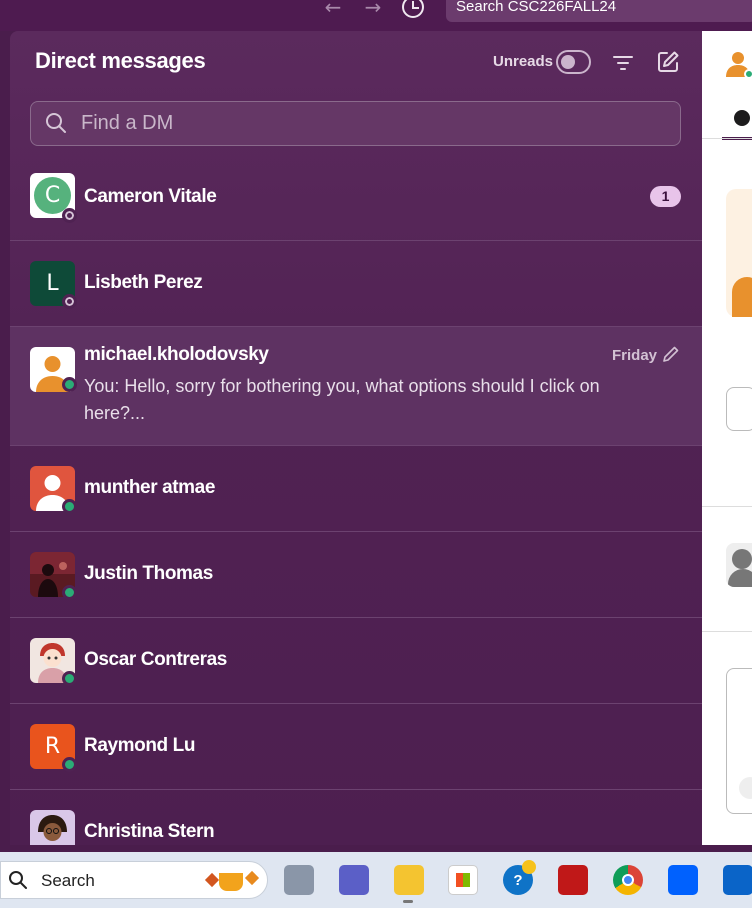 Image resolution: width=752 pixels, height=908 pixels. Describe the element at coordinates (148, 573) in the screenshot. I see `dm-name: Justin Thomas` at that location.